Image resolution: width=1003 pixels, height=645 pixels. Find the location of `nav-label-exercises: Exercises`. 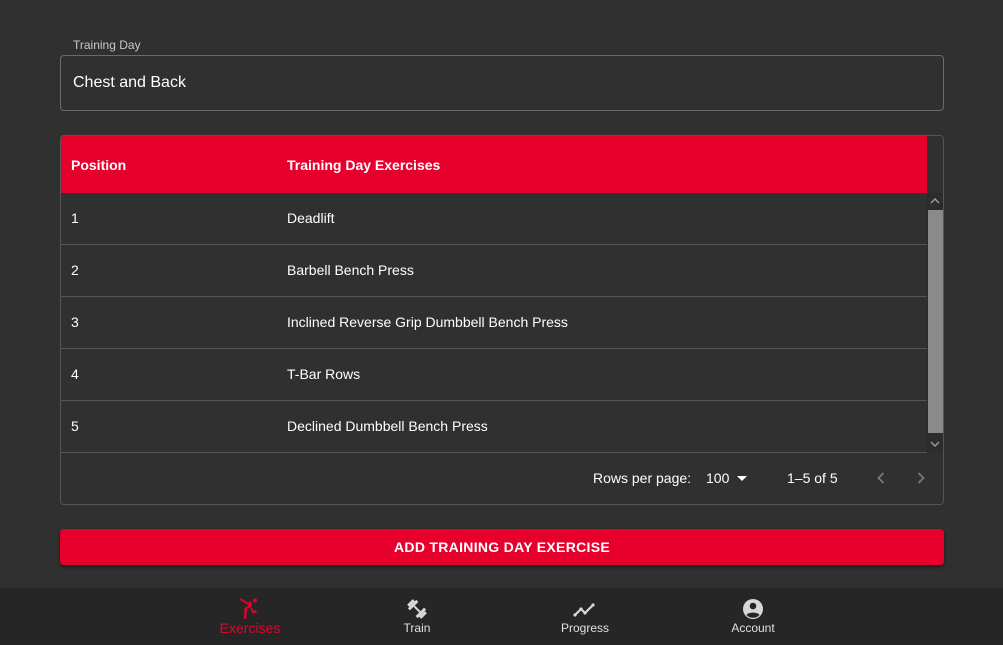

nav-label-exercises: Exercises is located at coordinates (250, 628).